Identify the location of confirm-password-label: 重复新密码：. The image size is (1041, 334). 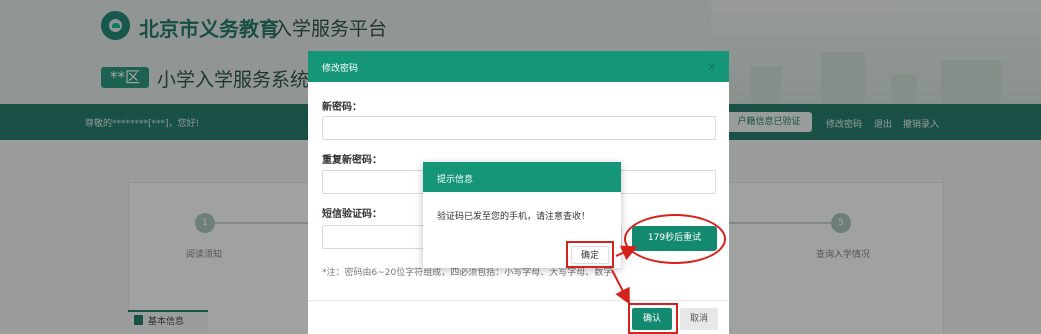
(352, 160).